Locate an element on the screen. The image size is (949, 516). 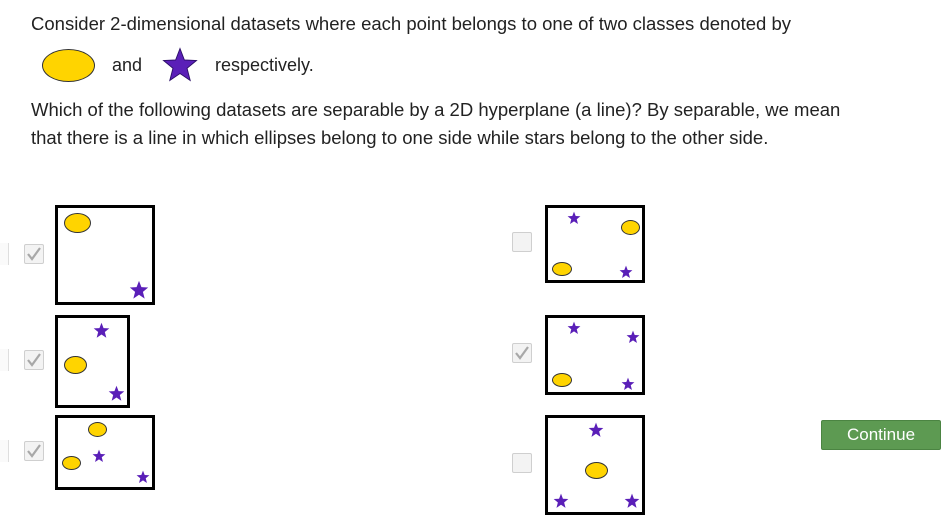
legend-ellipse-icon is located at coordinates (68, 65).